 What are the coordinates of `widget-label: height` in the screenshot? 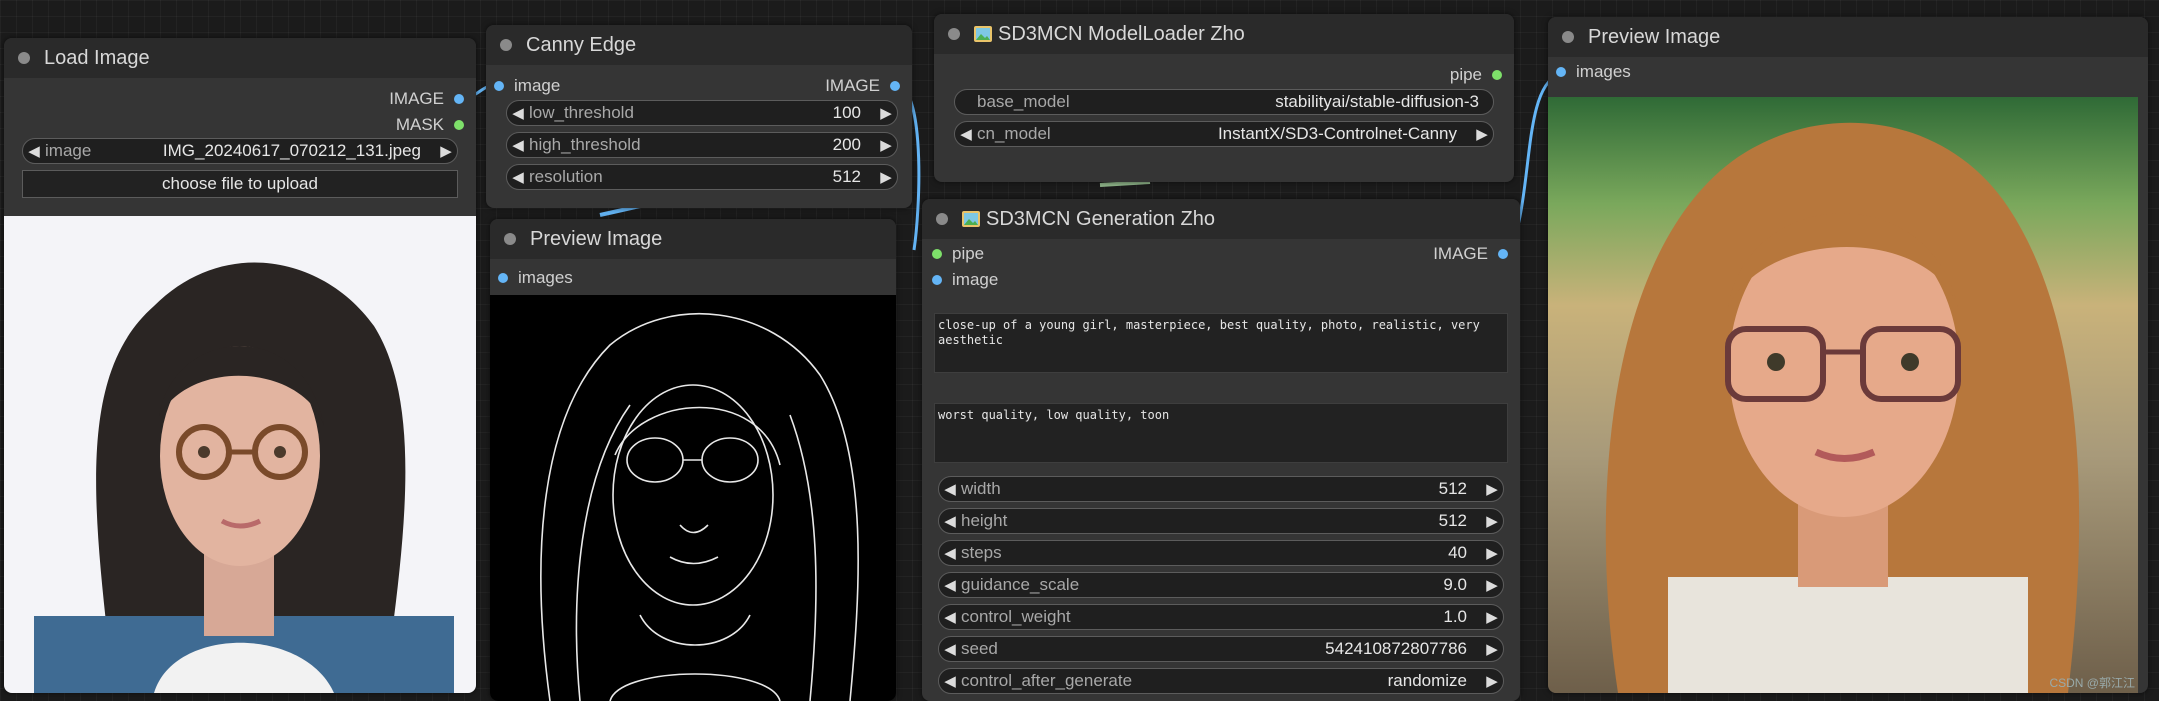 It's located at (984, 520).